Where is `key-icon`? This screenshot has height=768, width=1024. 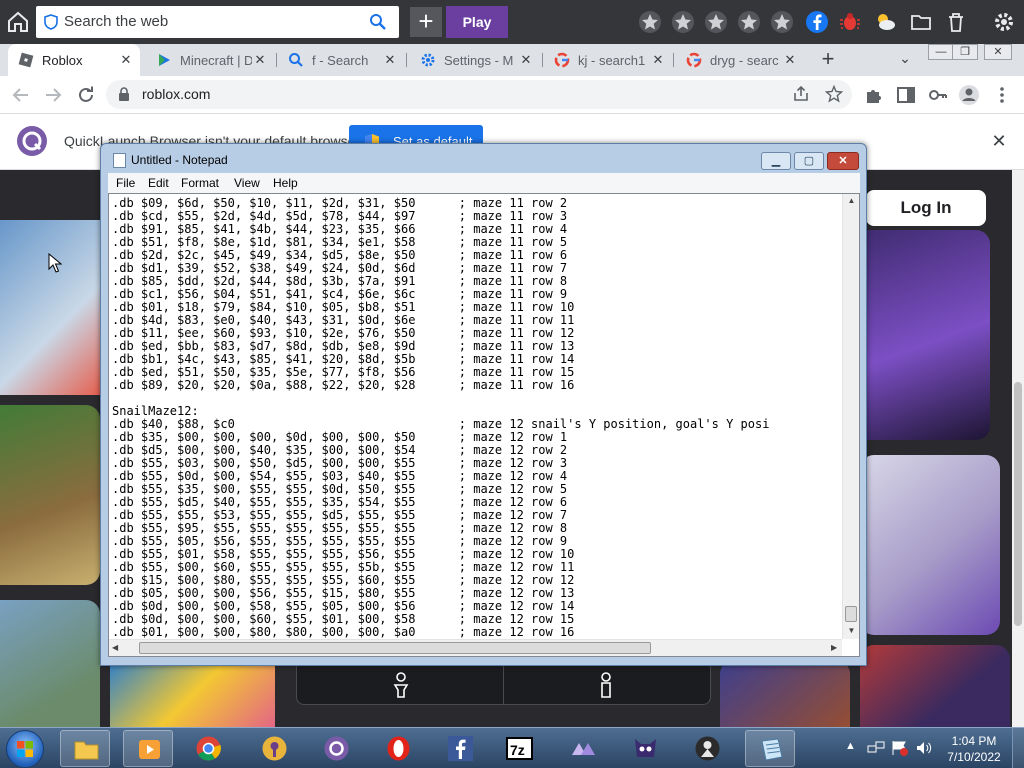 key-icon is located at coordinates (938, 95).